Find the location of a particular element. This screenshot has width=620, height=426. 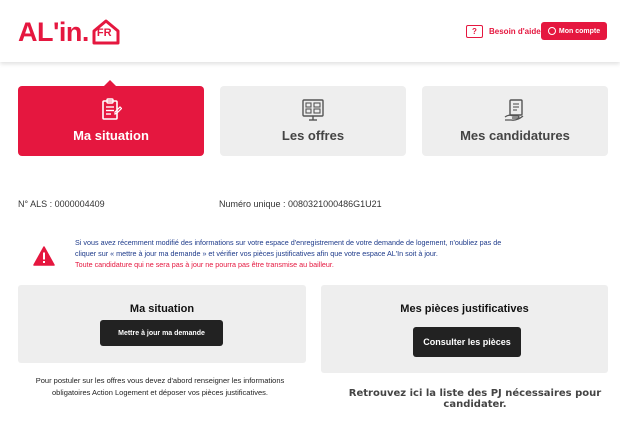

help-label: Besoin d'aide is located at coordinates (515, 31).